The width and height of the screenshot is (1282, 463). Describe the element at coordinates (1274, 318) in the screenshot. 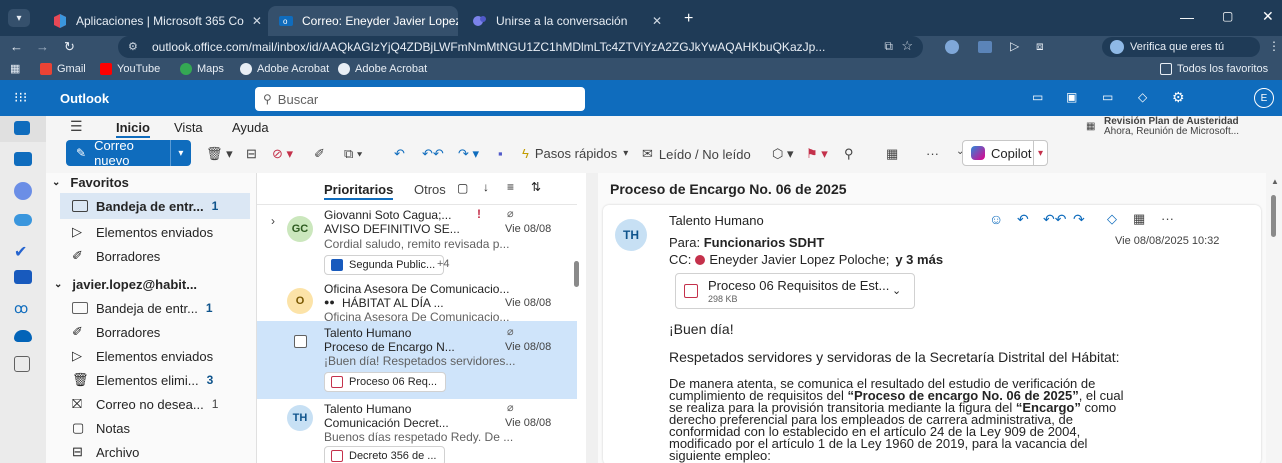

I see `page-scrollbar: ▲` at that location.